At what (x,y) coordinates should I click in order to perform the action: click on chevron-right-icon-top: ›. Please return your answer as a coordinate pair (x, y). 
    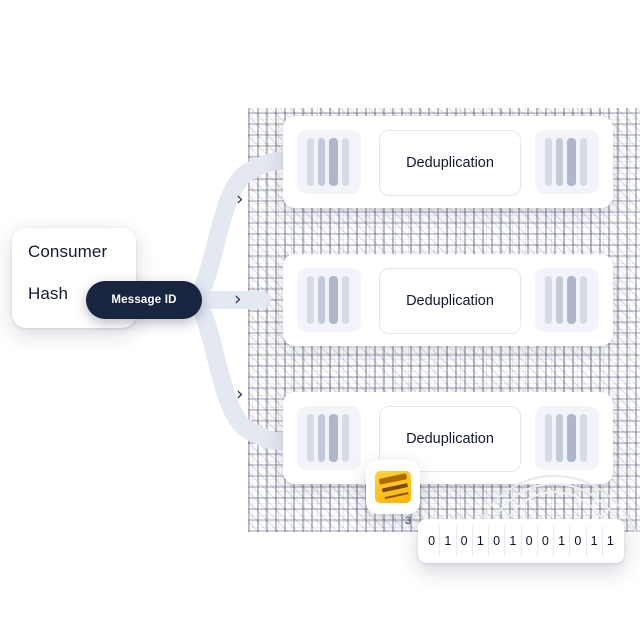
    Looking at the image, I should click on (240, 199).